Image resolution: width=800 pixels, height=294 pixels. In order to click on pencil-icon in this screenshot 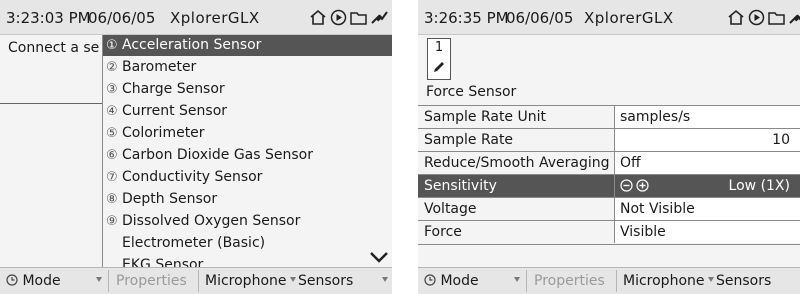, I will do `click(439, 67)`.